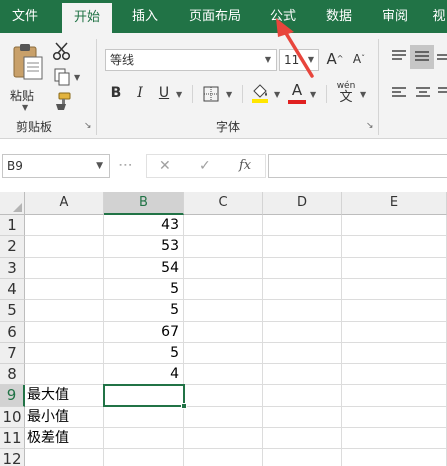 This screenshot has height=466, width=447. I want to click on cancel-icon: ✕, so click(165, 166).